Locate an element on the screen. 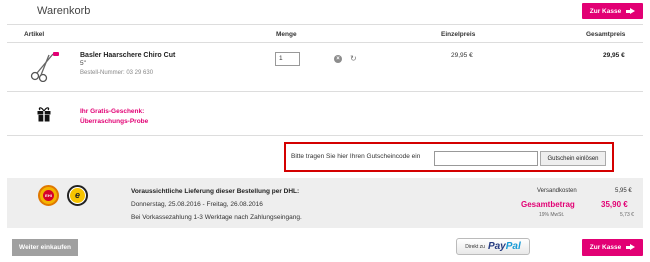  ehi-badge: EHI is located at coordinates (48, 195).